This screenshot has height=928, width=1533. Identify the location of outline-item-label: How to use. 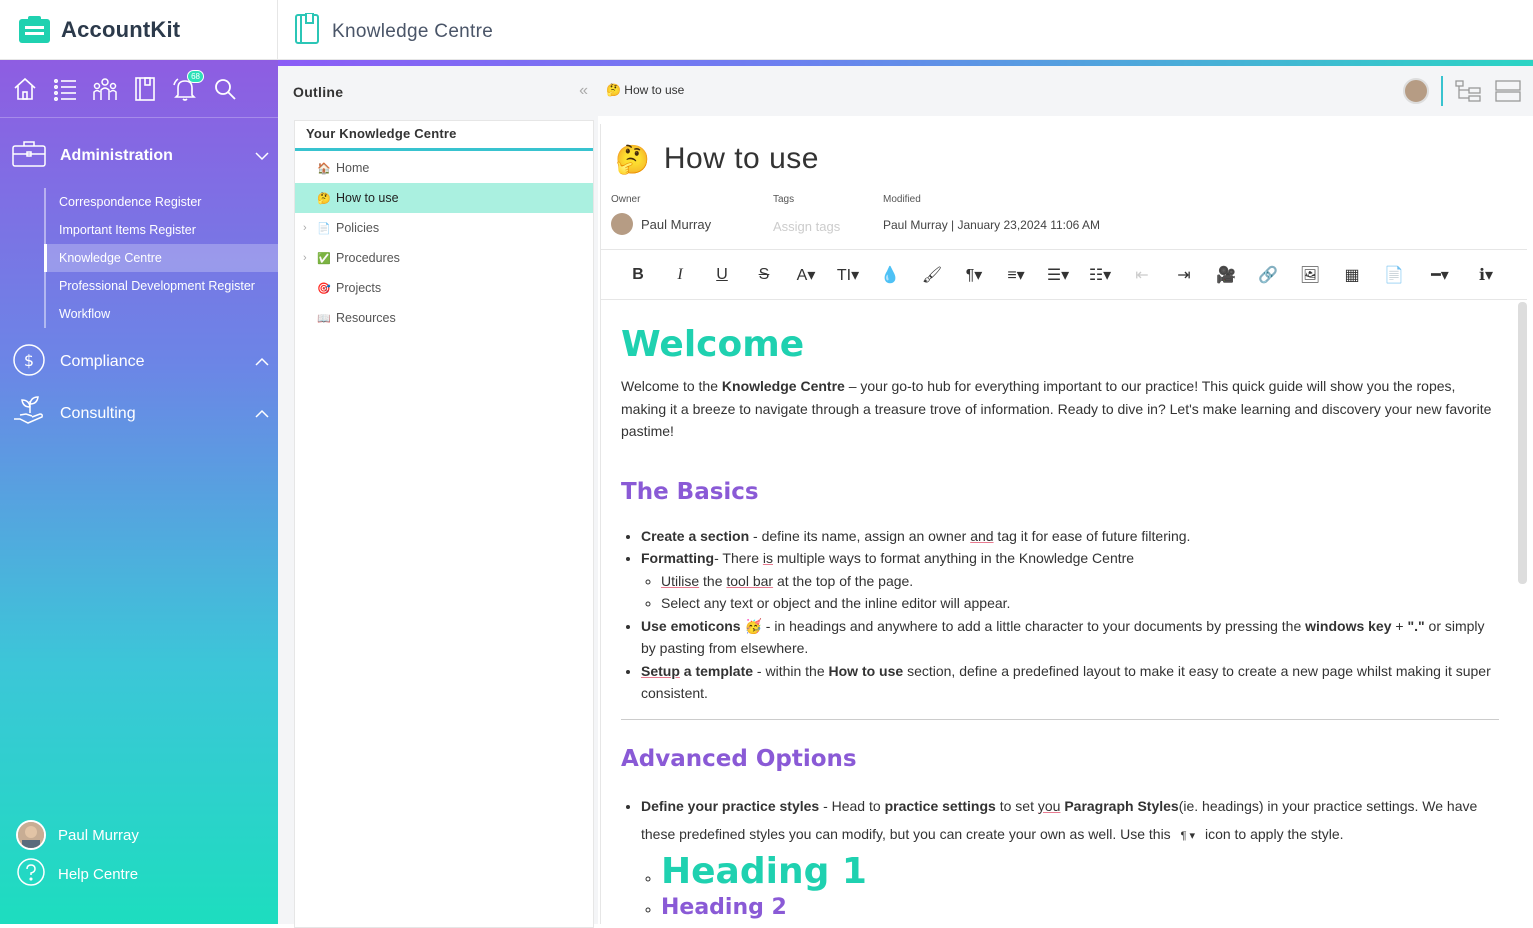
(367, 198).